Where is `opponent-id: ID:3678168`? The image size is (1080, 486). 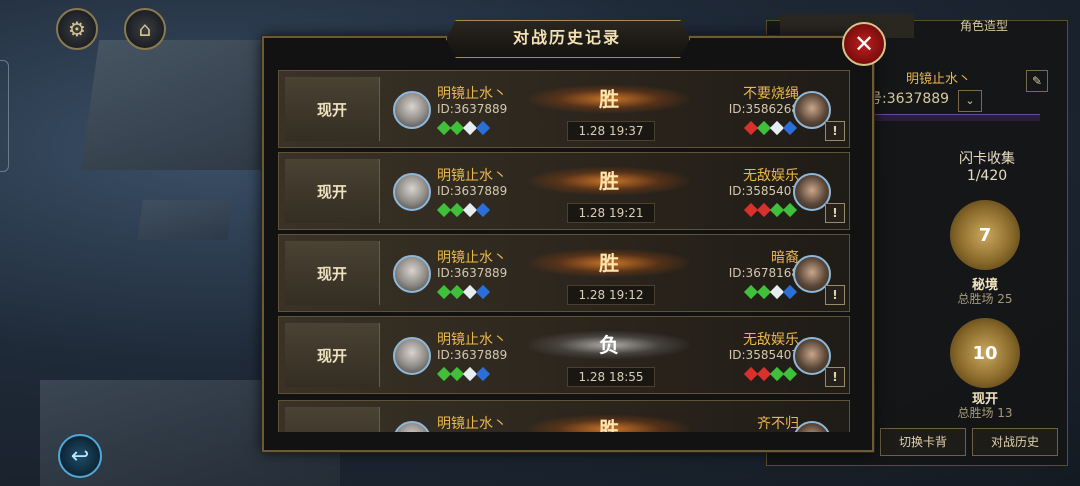
opponent-id: ID:3678168 is located at coordinates (763, 273).